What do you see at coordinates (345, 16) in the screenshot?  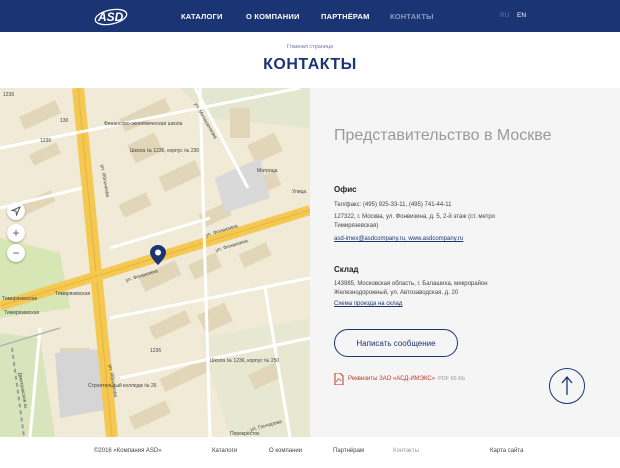 I see `nav-partners: ПАРТНЁРАМ` at bounding box center [345, 16].